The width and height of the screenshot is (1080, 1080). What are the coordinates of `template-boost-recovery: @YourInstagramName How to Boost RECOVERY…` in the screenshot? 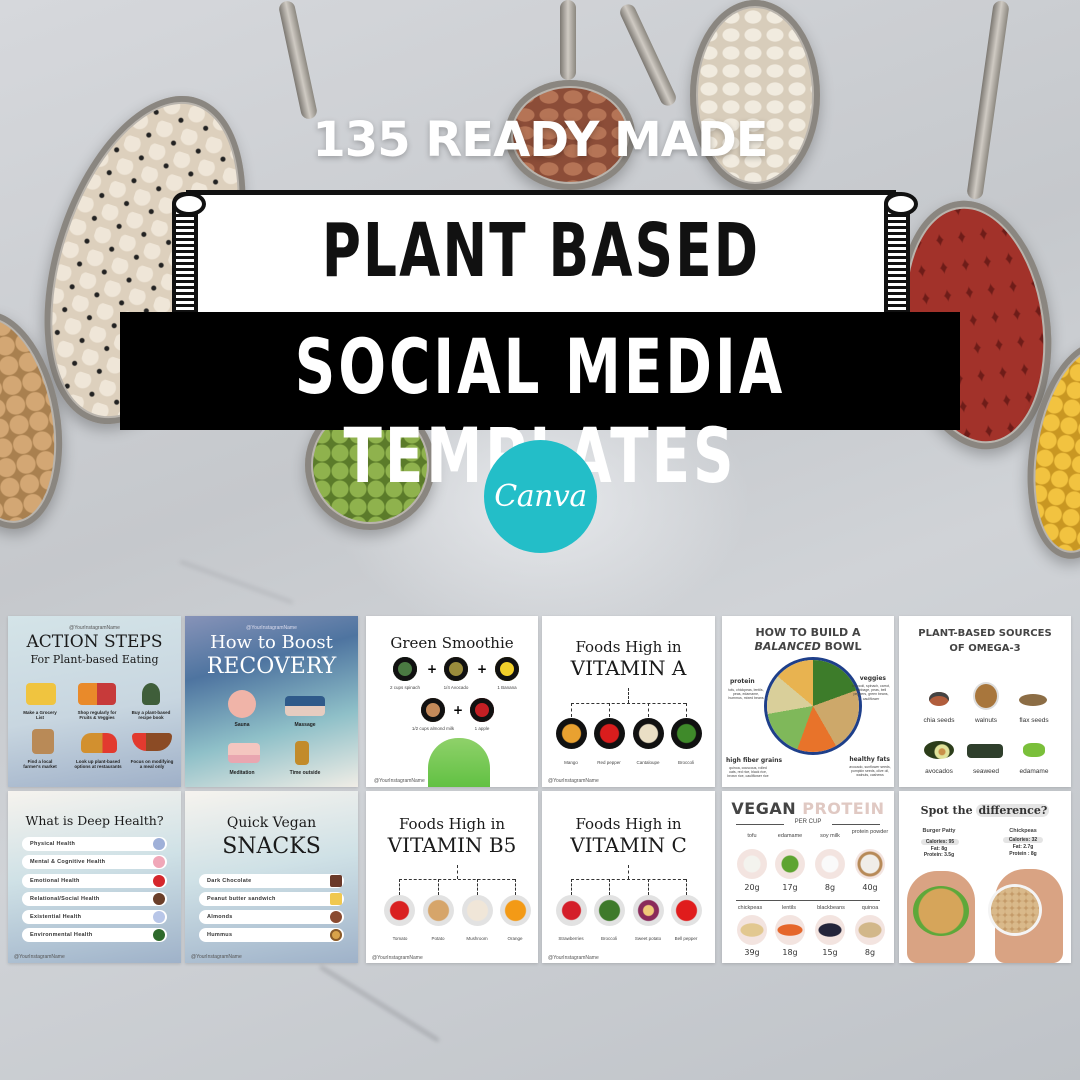 It's located at (271, 701).